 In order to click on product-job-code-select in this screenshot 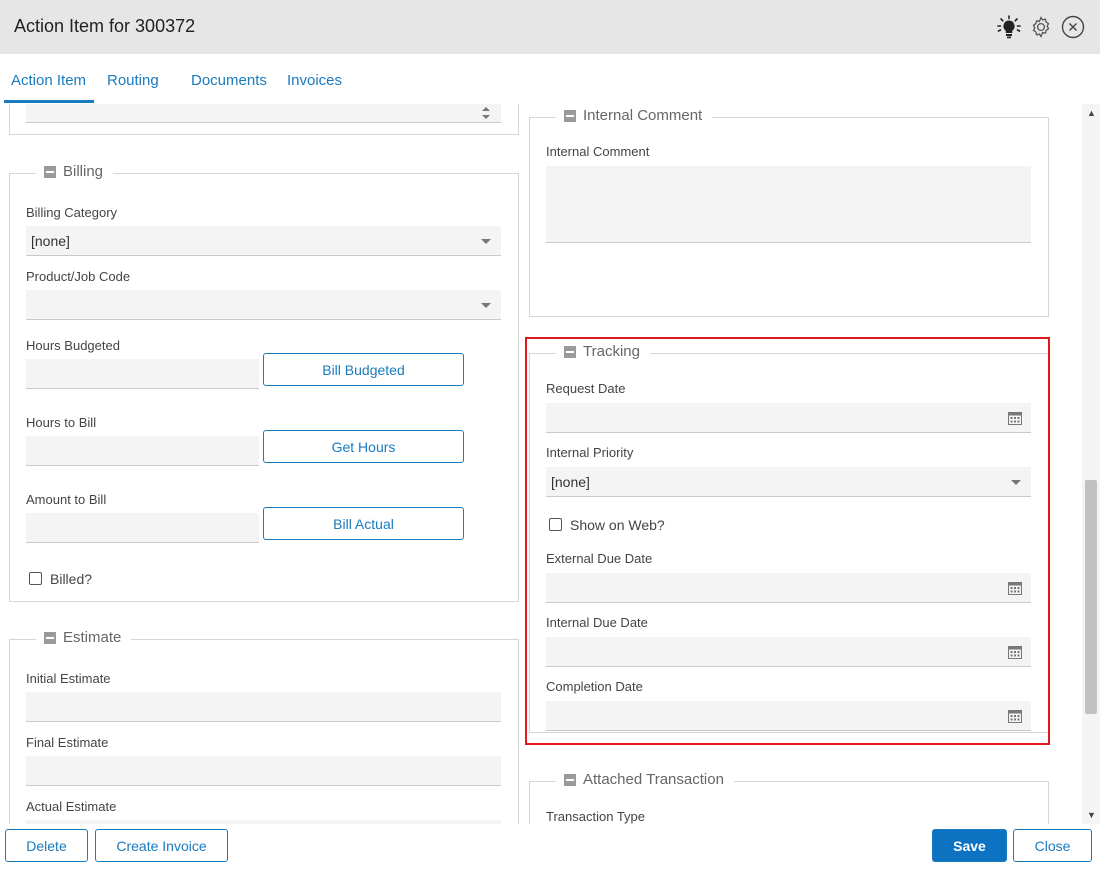, I will do `click(263, 305)`.